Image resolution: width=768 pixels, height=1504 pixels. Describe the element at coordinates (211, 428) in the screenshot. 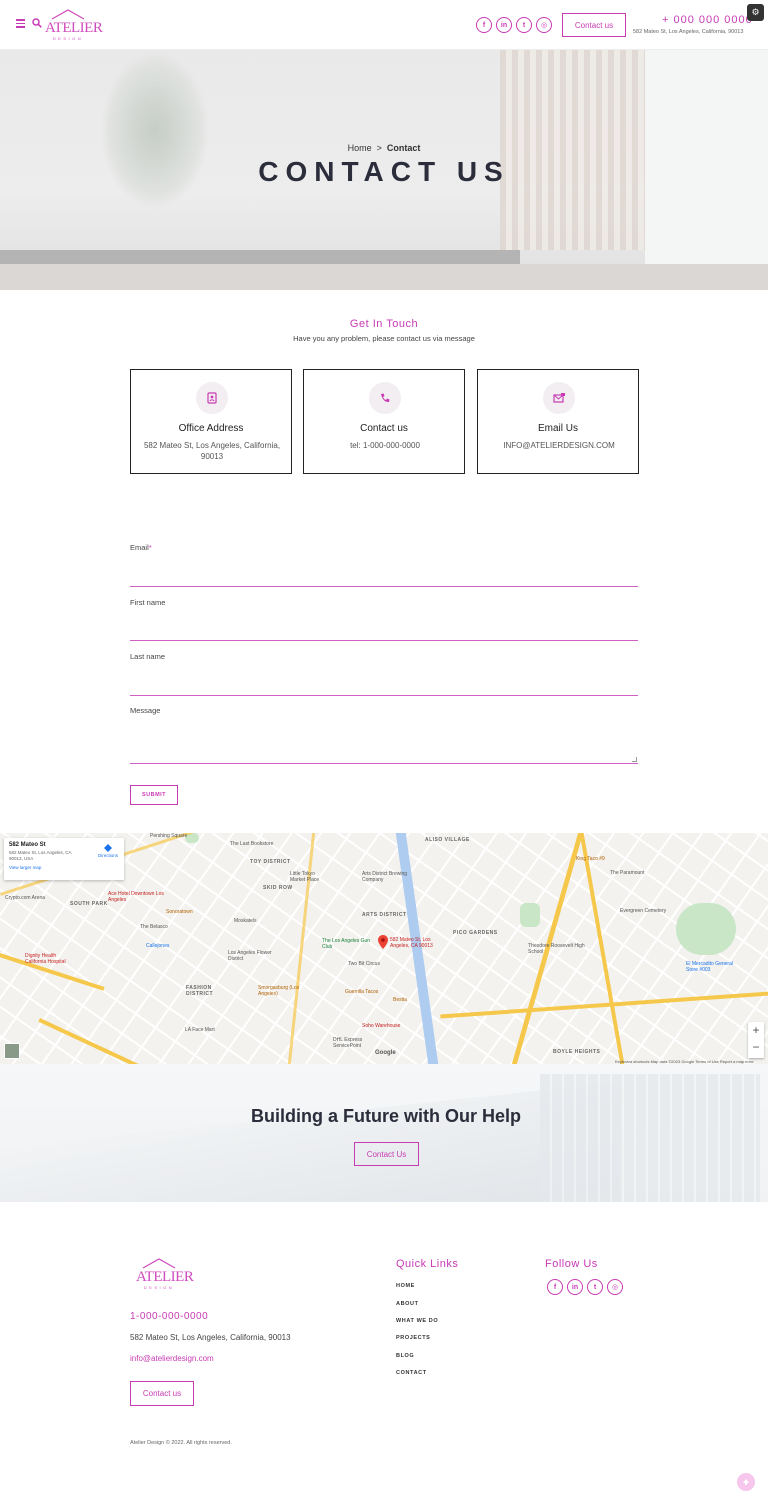

I see `card-title: Office Address` at that location.